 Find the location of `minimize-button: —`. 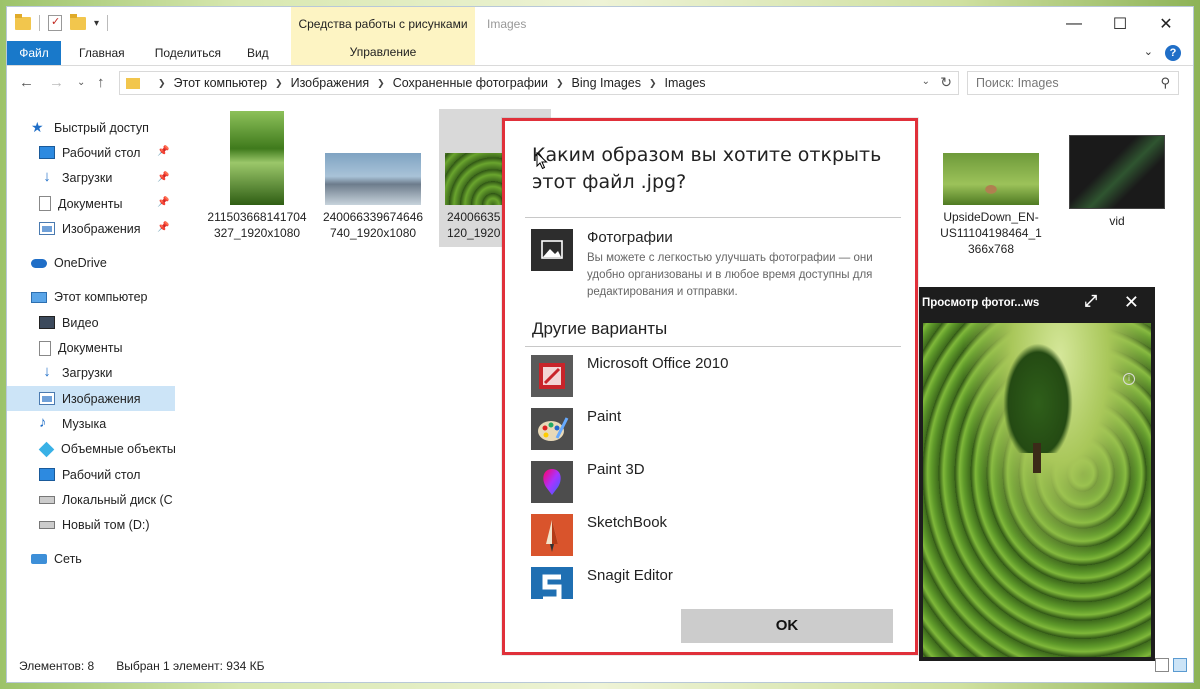

minimize-button: — is located at coordinates (1074, 24).